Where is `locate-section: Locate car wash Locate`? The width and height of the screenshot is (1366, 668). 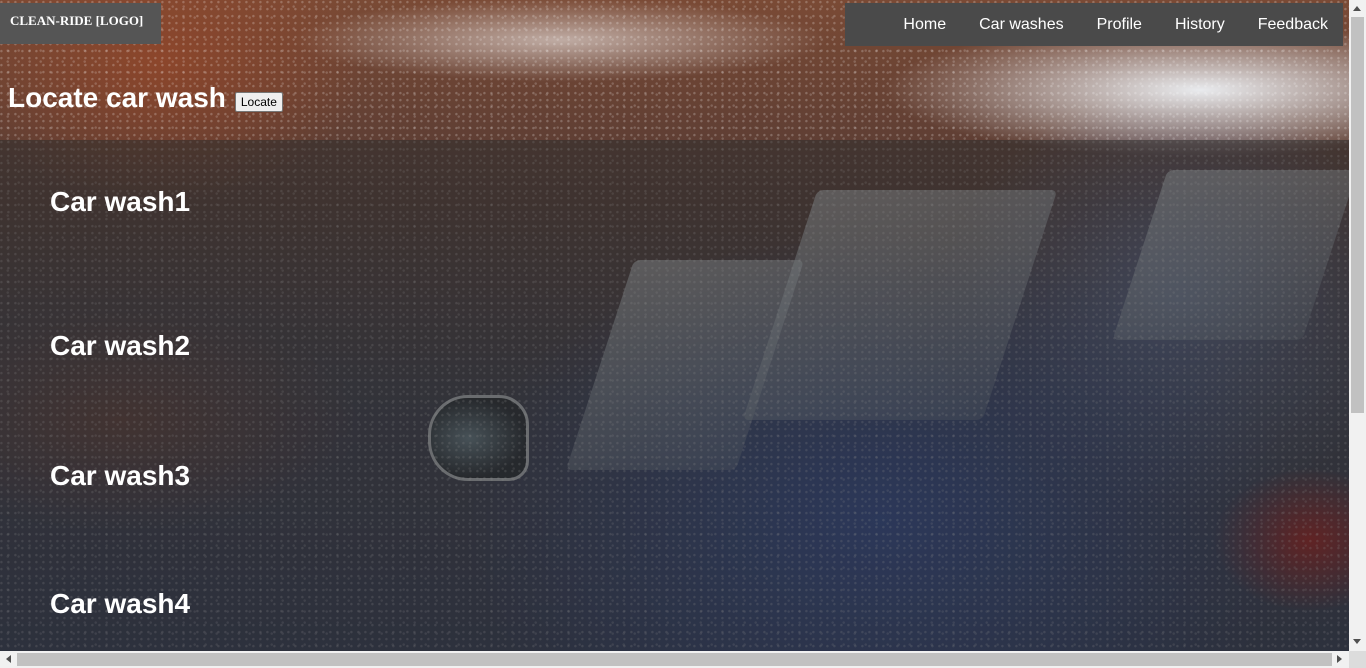 locate-section: Locate car wash Locate is located at coordinates (145, 98).